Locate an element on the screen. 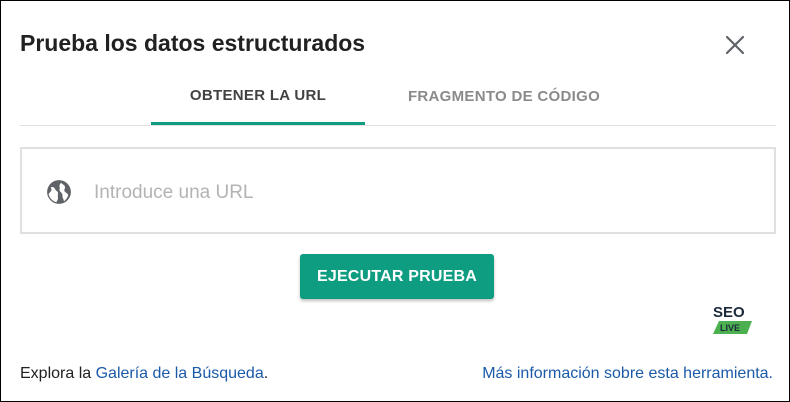 Image resolution: width=790 pixels, height=402 pixels. footer-explore-prefix: Explora la is located at coordinates (58, 373).